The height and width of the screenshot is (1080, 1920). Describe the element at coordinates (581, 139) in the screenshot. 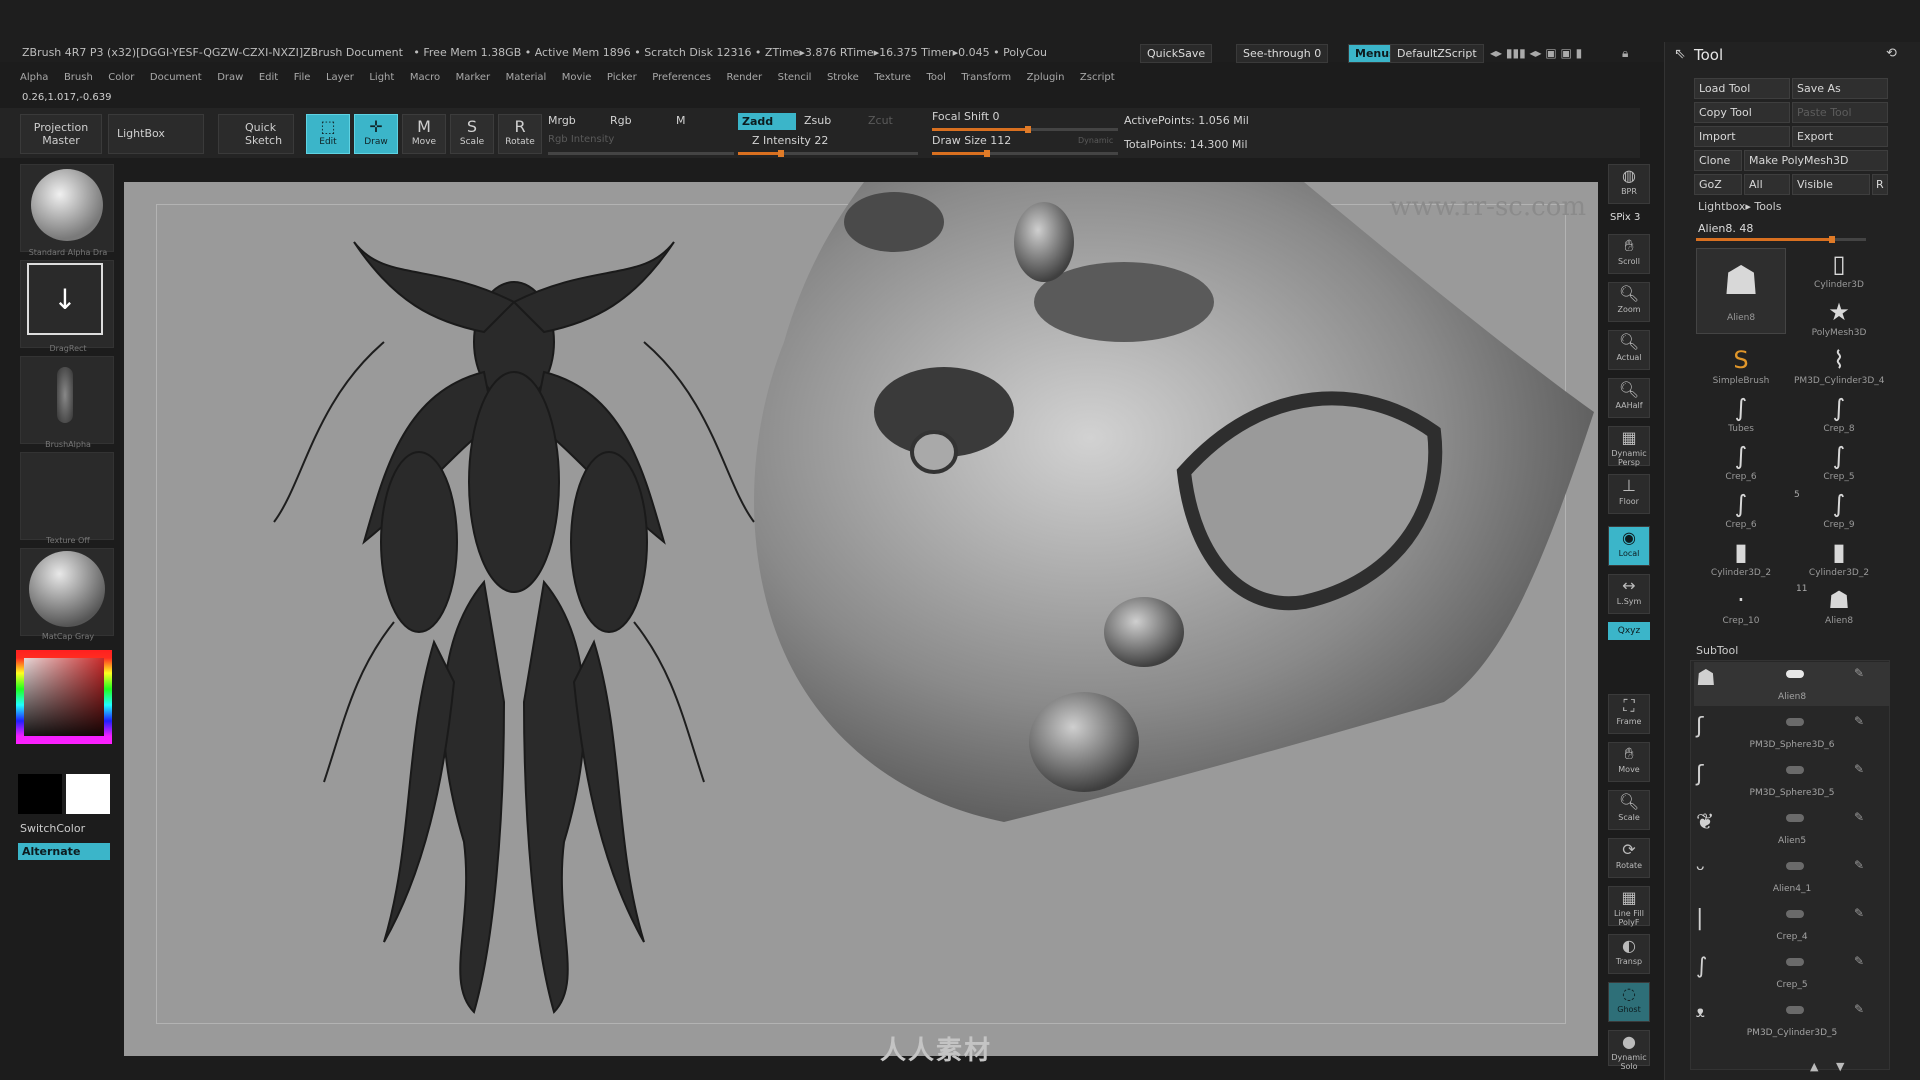

I see `rgb-intensity-slider: Rgb Intensity` at that location.